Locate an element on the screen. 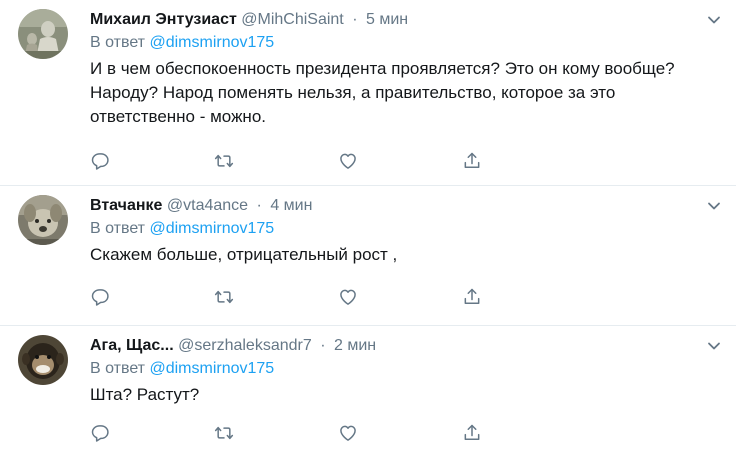 The image size is (736, 454). tweet-text: Шта? Растут? is located at coordinates (145, 394).